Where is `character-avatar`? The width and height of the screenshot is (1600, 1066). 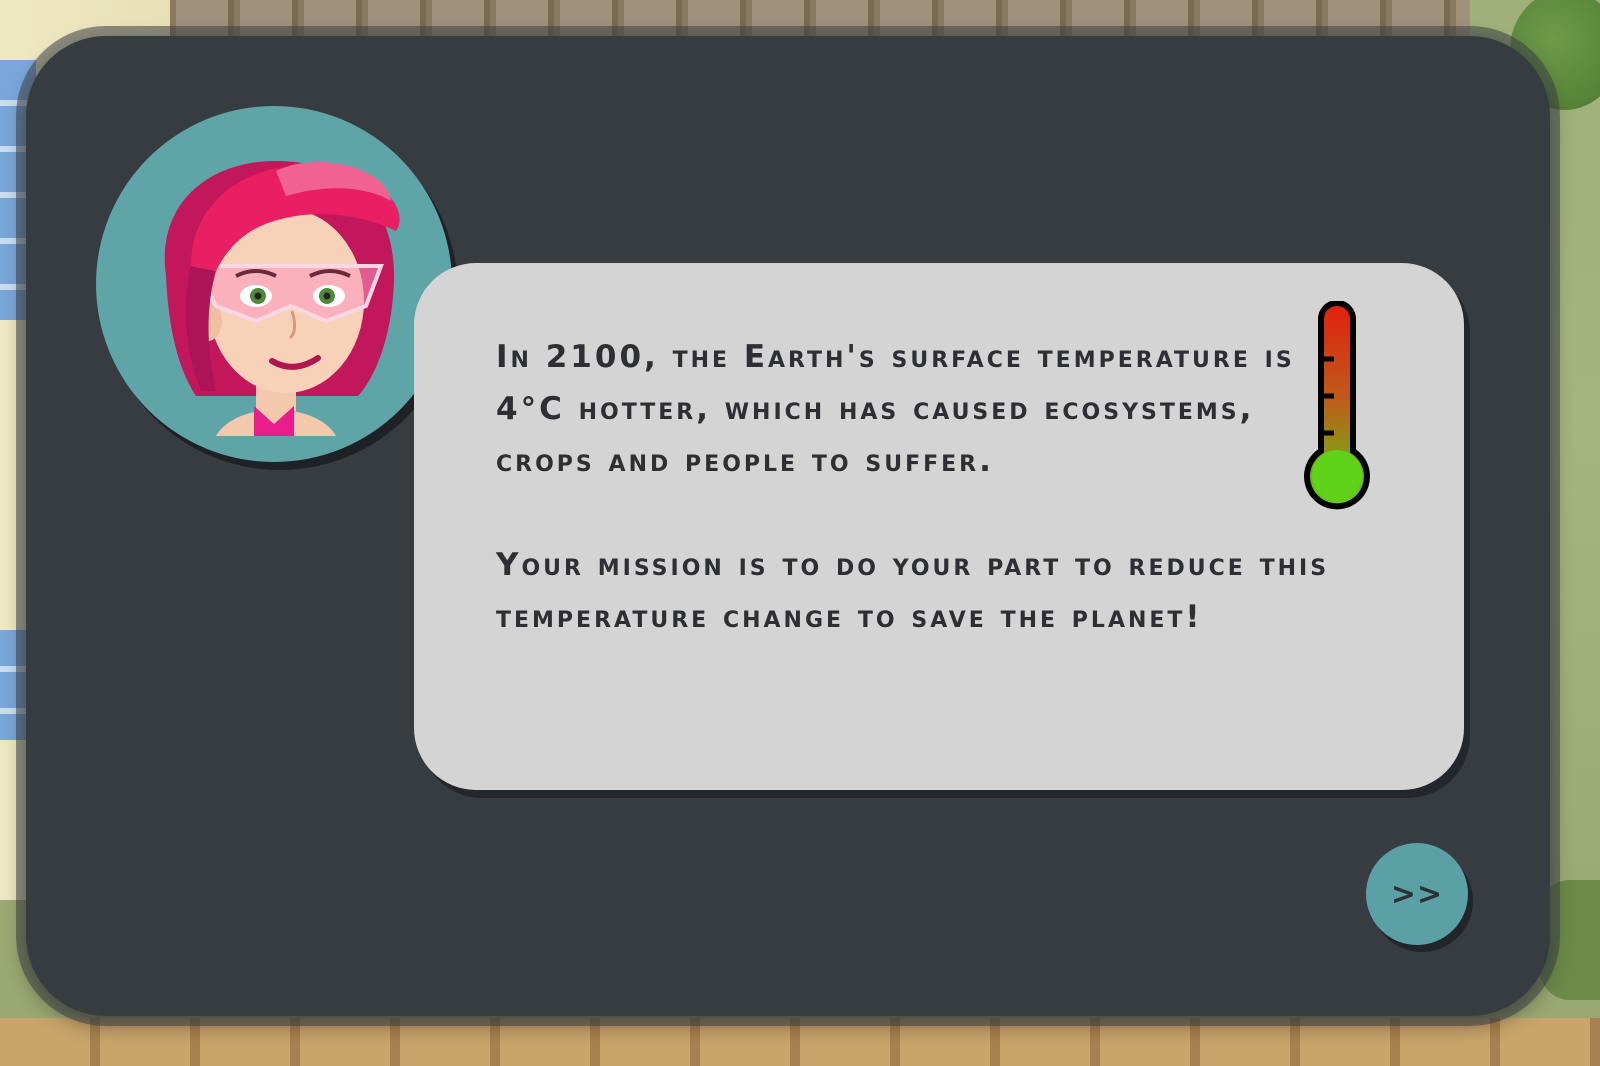 character-avatar is located at coordinates (274, 284).